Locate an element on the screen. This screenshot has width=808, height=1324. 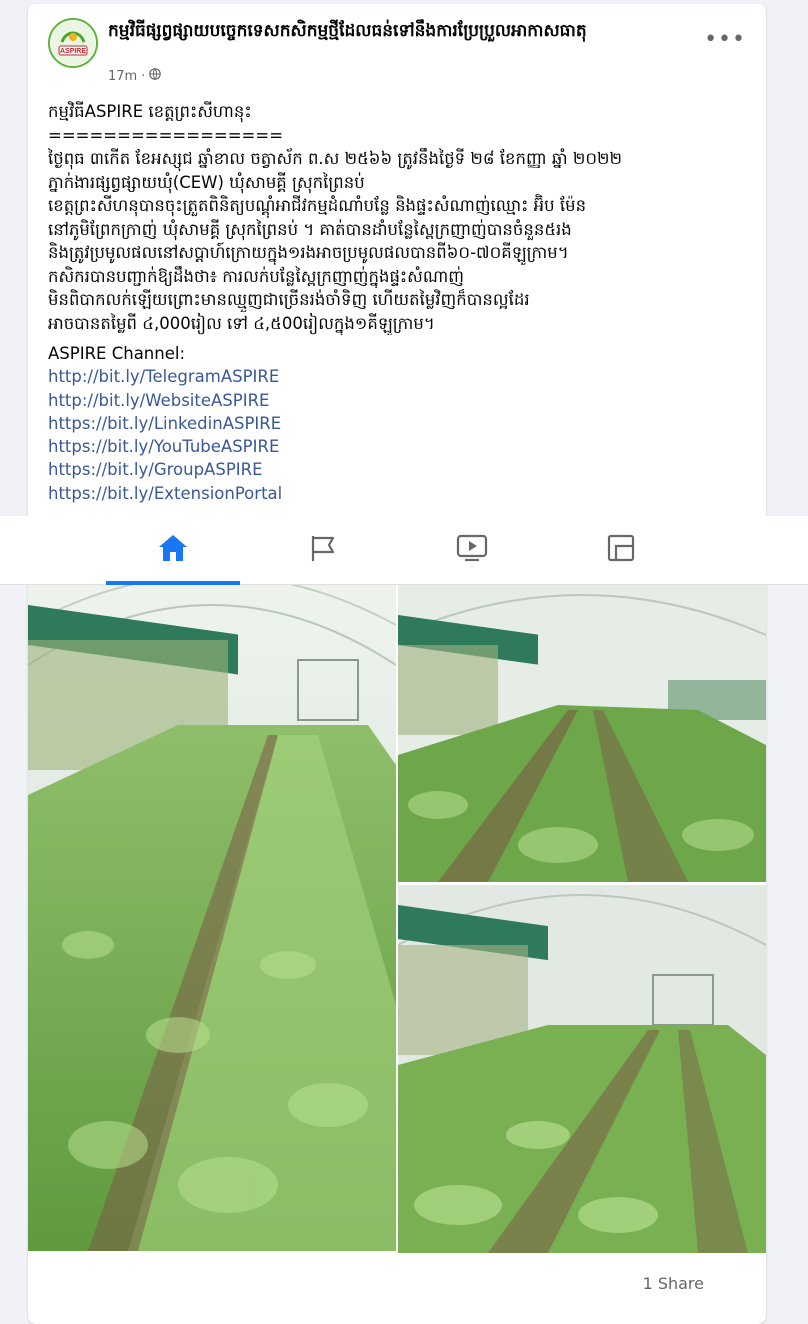
home-icon is located at coordinates (173, 550).